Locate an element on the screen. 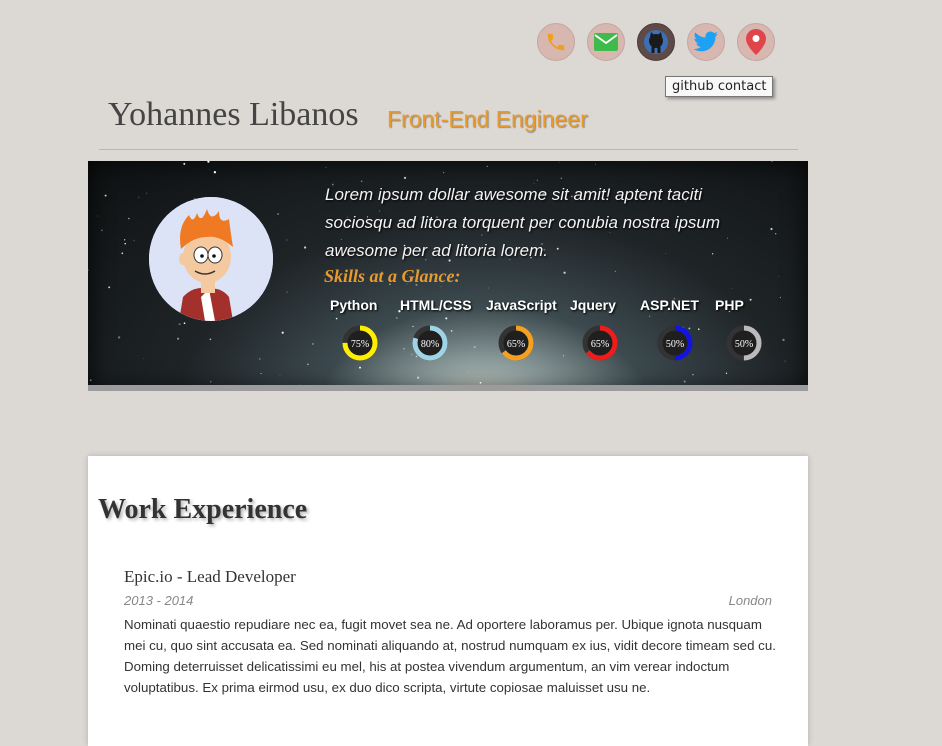 The height and width of the screenshot is (746, 942). github-link is located at coordinates (656, 42).